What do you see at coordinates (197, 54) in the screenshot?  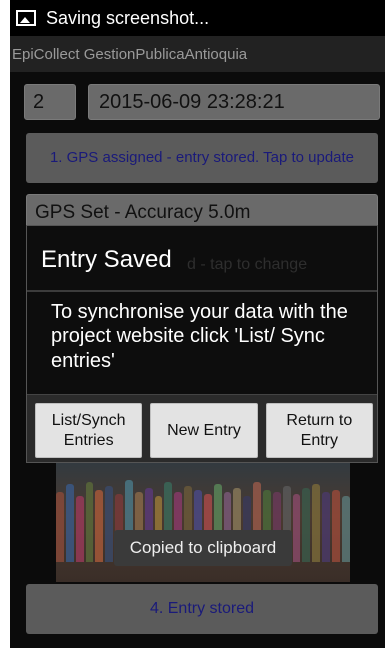 I see `app-title: EpiCollect GestionPublicaAntioquia` at bounding box center [197, 54].